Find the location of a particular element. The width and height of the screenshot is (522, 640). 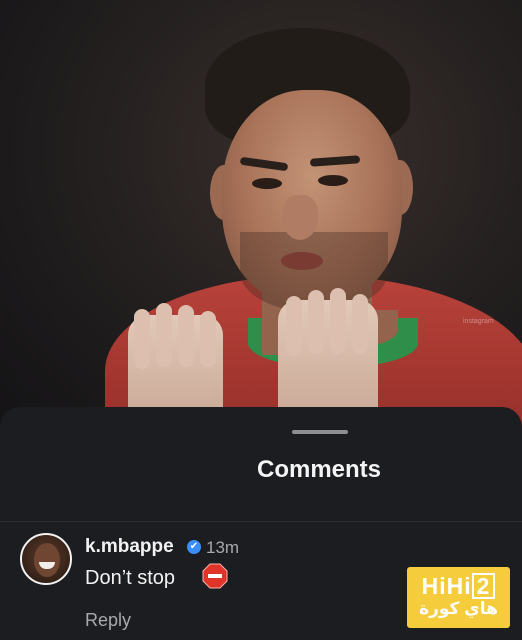

logo-text-en: HiHi 2 is located at coordinates (458, 586).